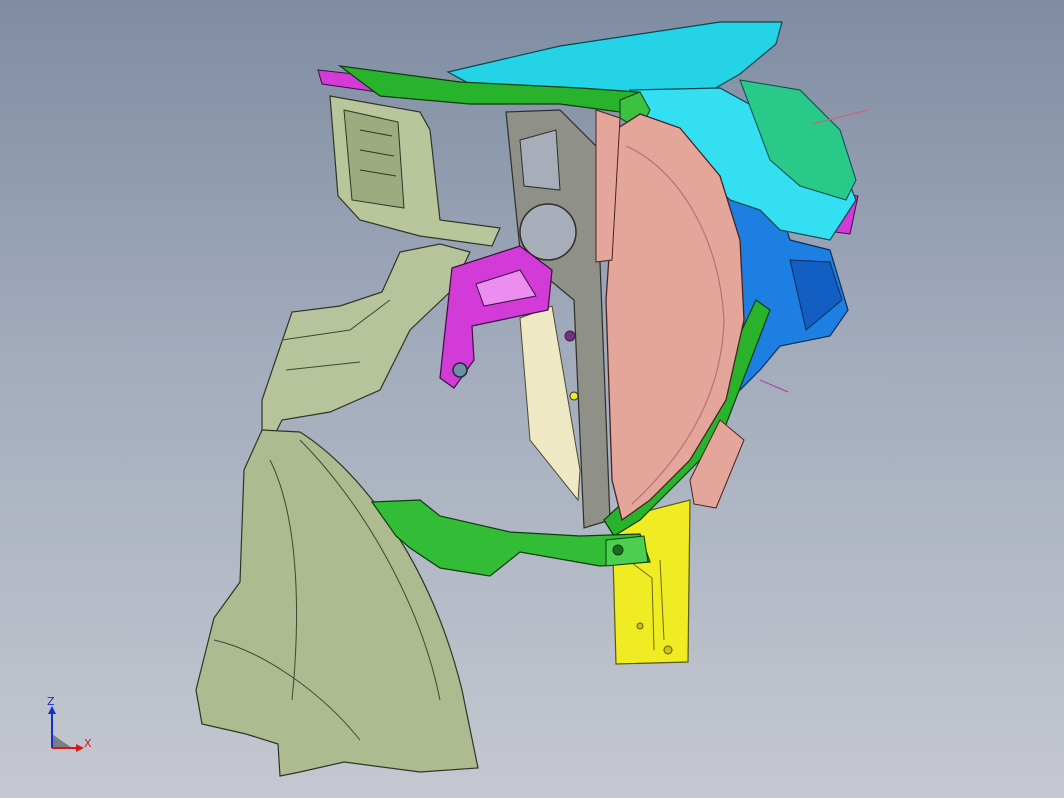 The width and height of the screenshot is (1064, 798). I want to click on axis-x-label: X, so click(88, 743).